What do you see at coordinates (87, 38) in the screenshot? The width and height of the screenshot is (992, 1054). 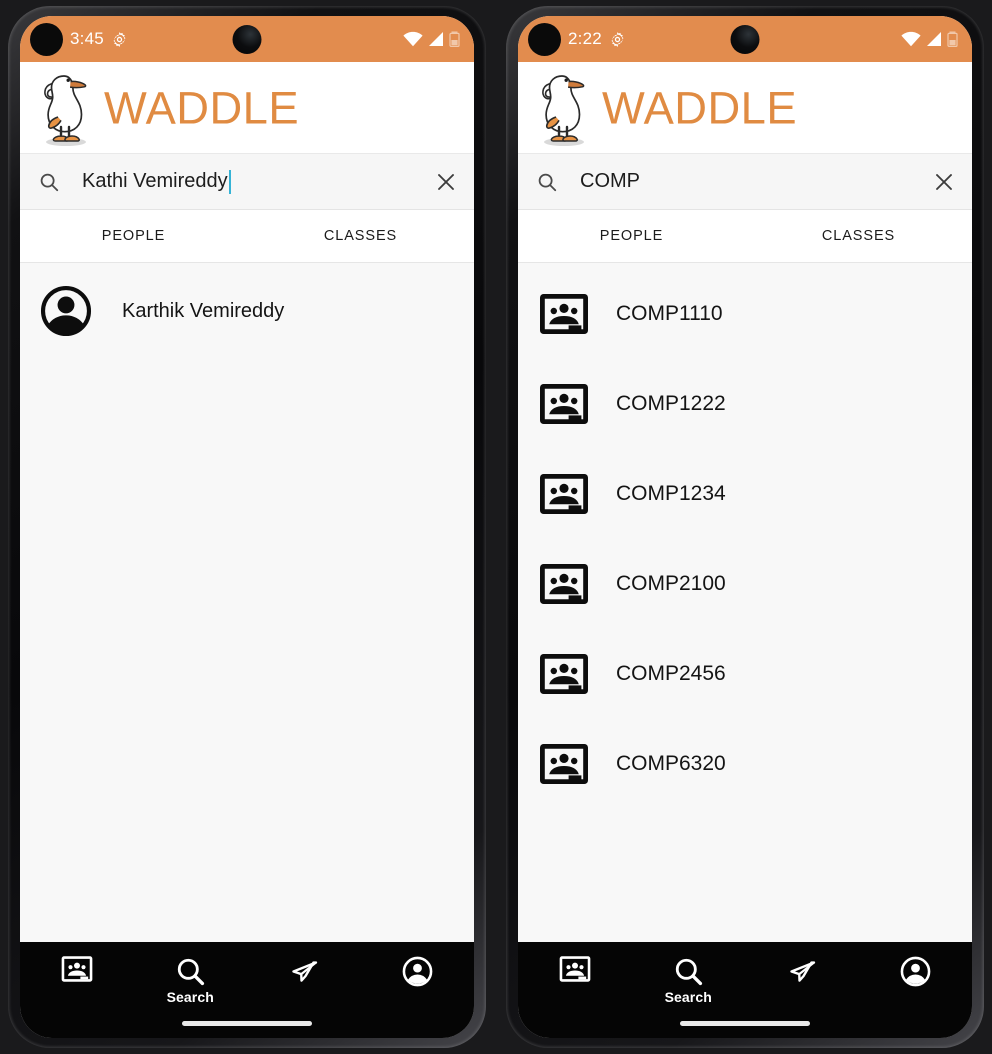 I see `status-time: 3:45` at bounding box center [87, 38].